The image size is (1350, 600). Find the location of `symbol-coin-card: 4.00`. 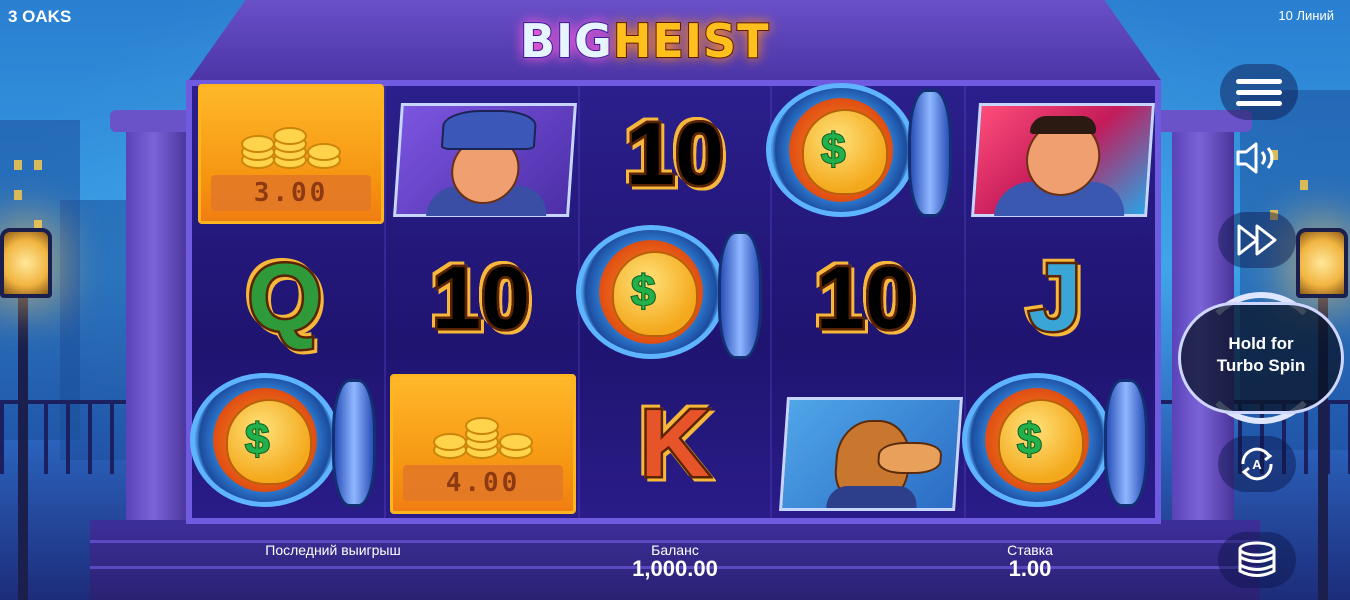

symbol-coin-card: 4.00 is located at coordinates (483, 444).